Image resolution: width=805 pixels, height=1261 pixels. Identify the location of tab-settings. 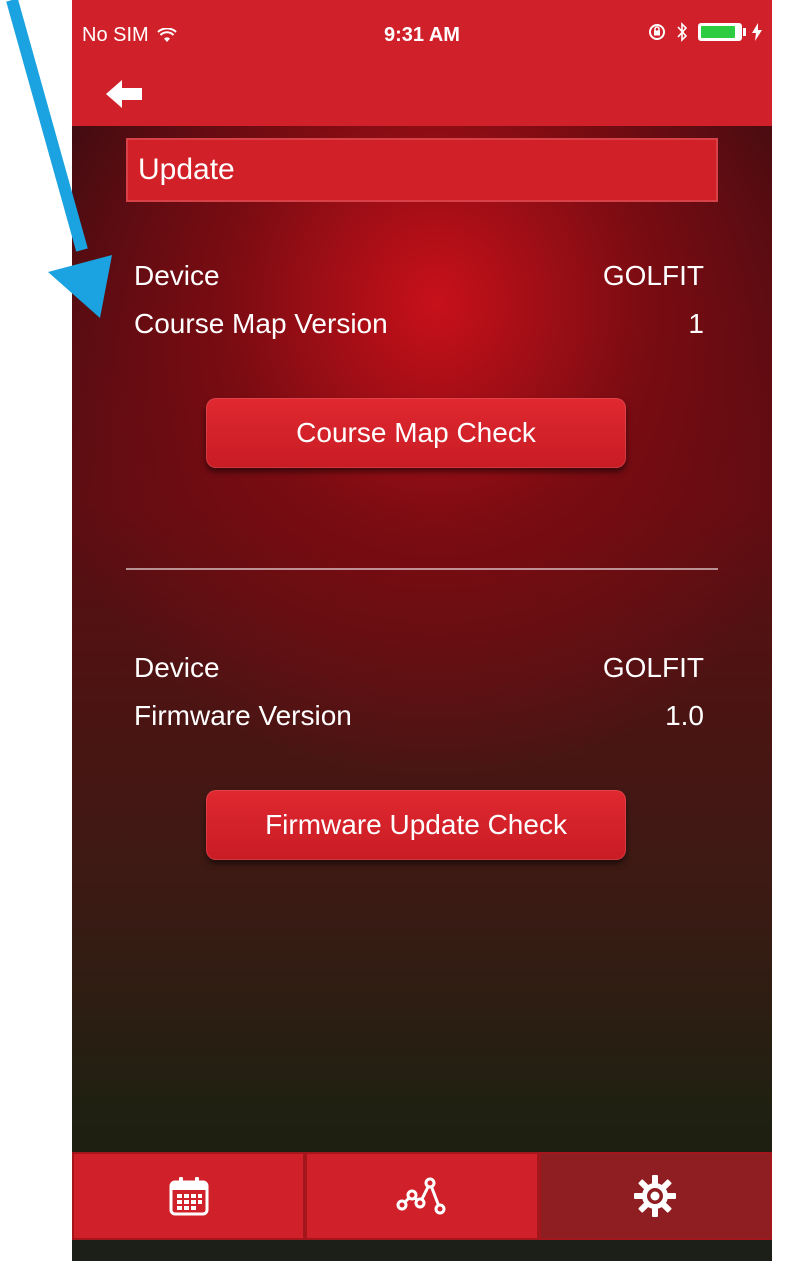
(655, 1196).